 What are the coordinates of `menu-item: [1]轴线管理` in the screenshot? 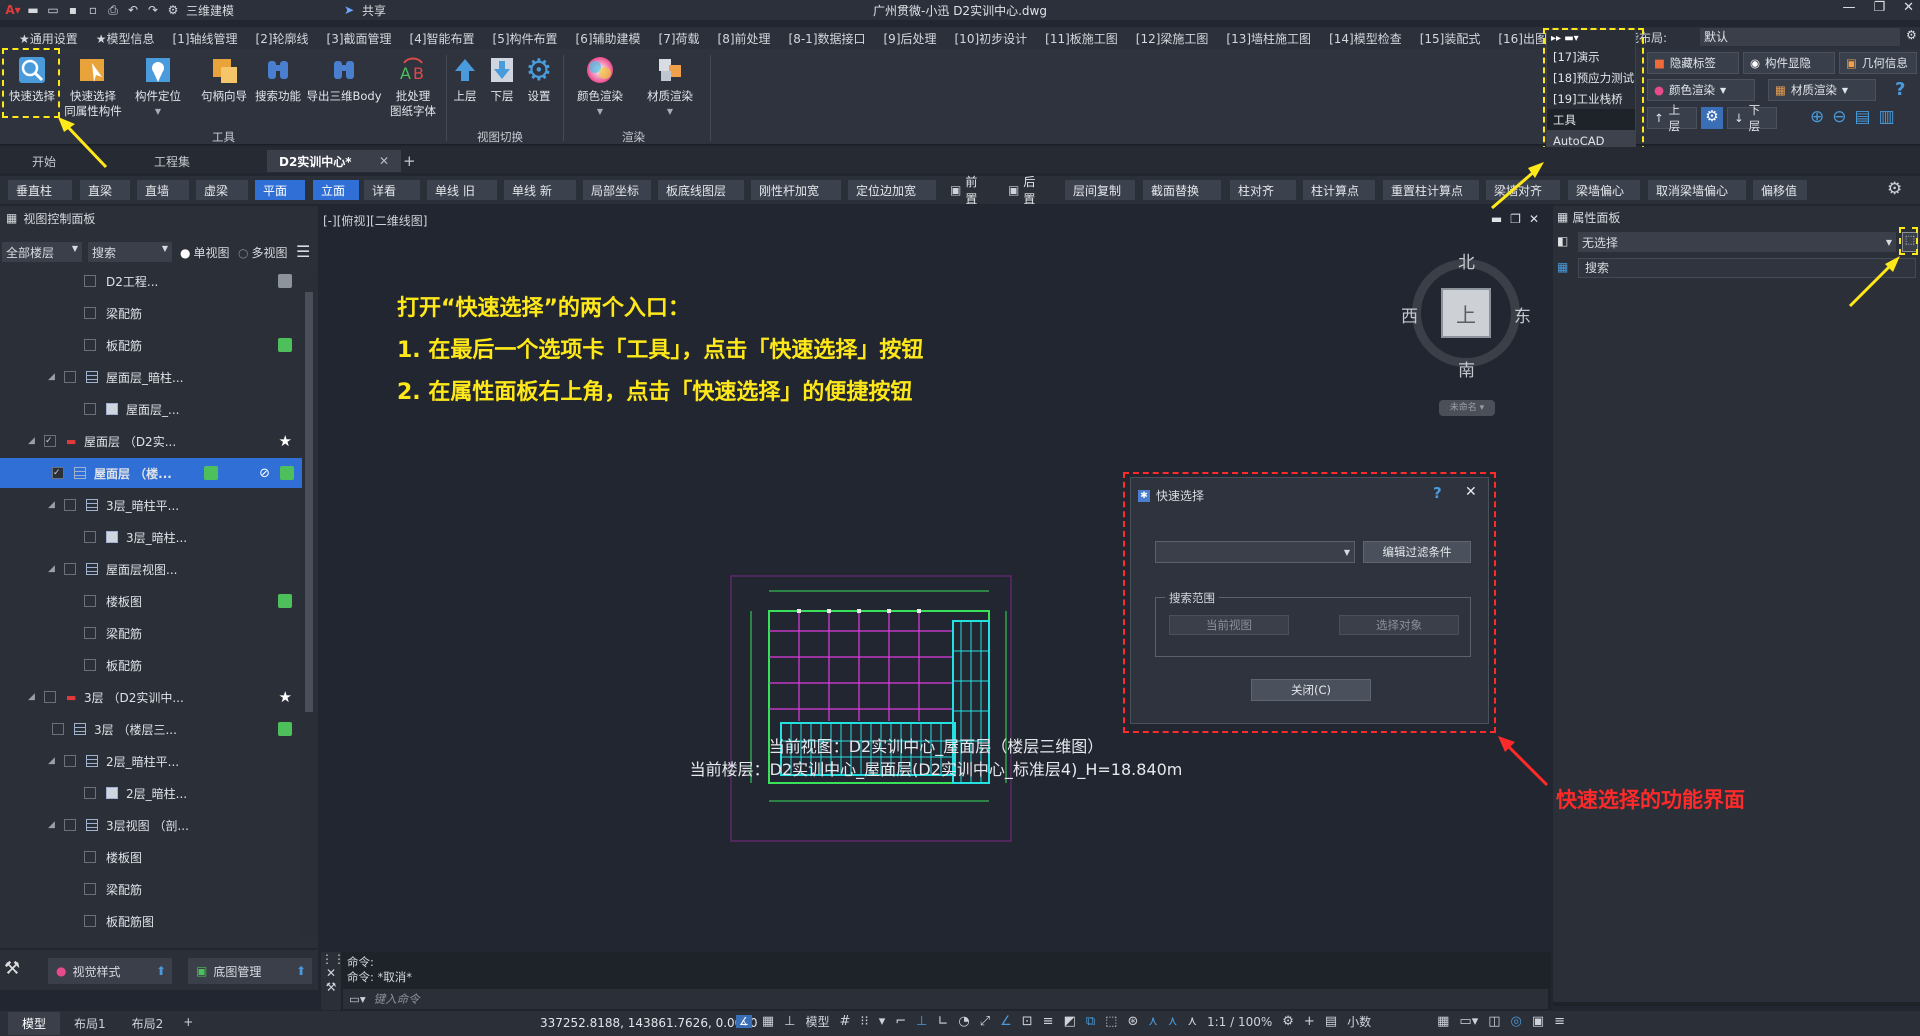 It's located at (205, 38).